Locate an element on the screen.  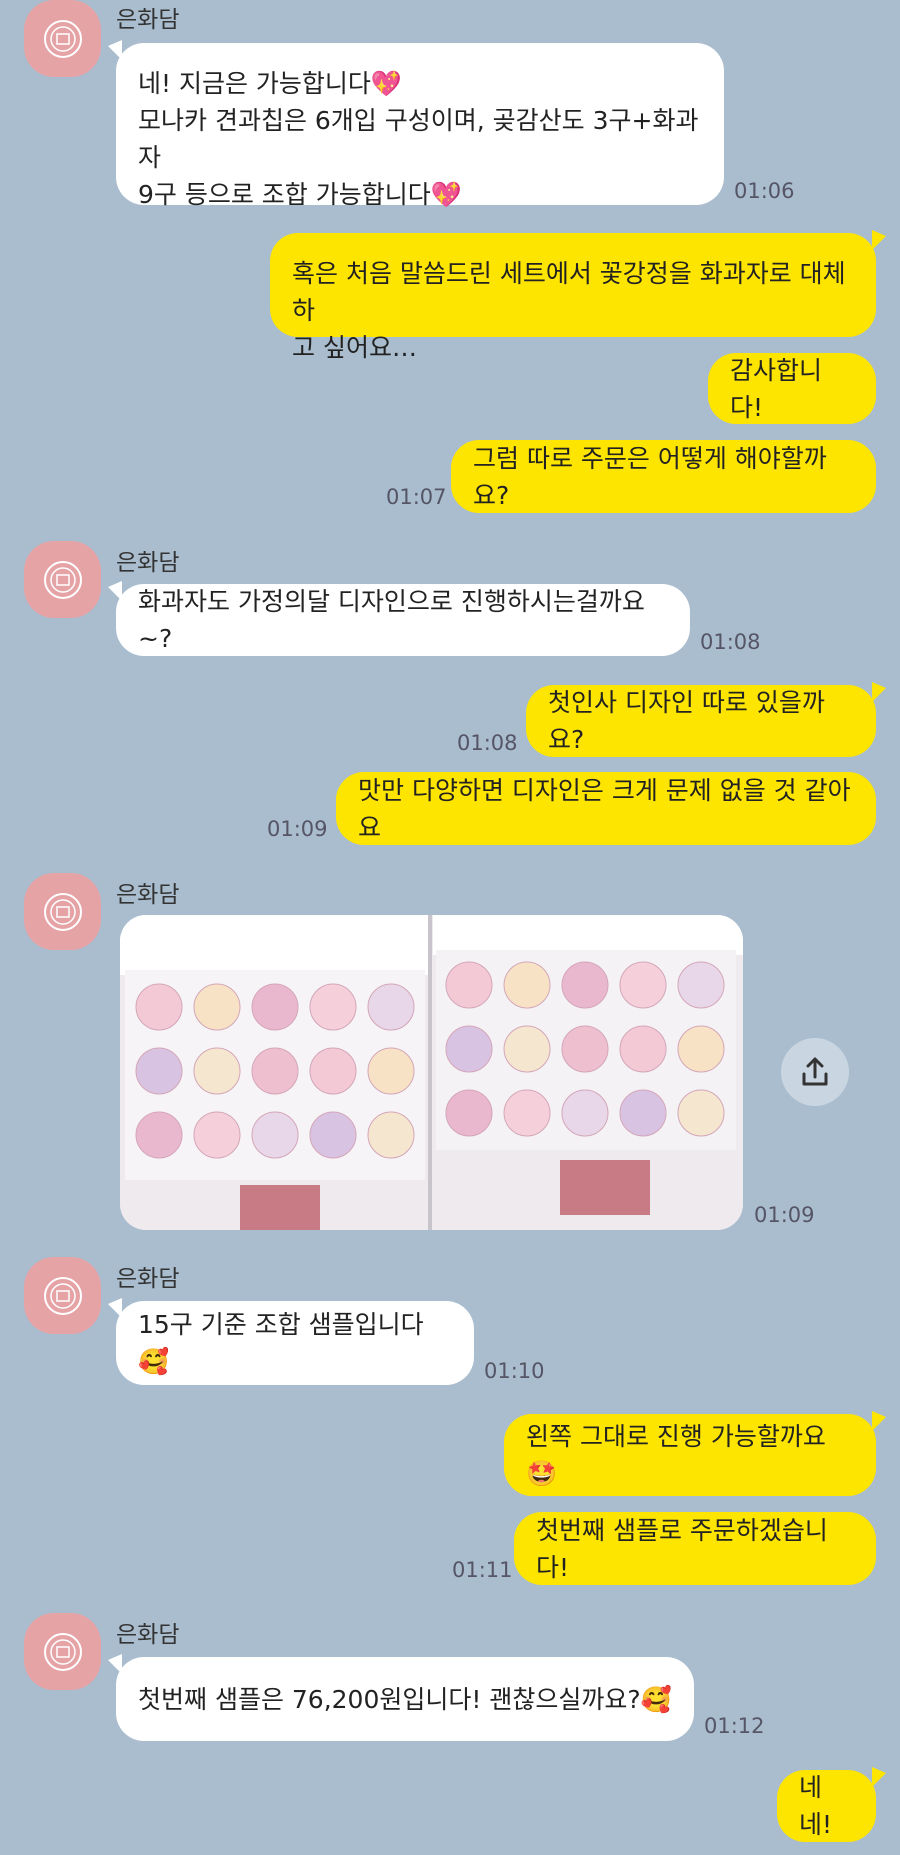
message-bubble-incoming: 화과자도 가정의달 디자인으로 진행하시는걸까요~? is located at coordinates (403, 620).